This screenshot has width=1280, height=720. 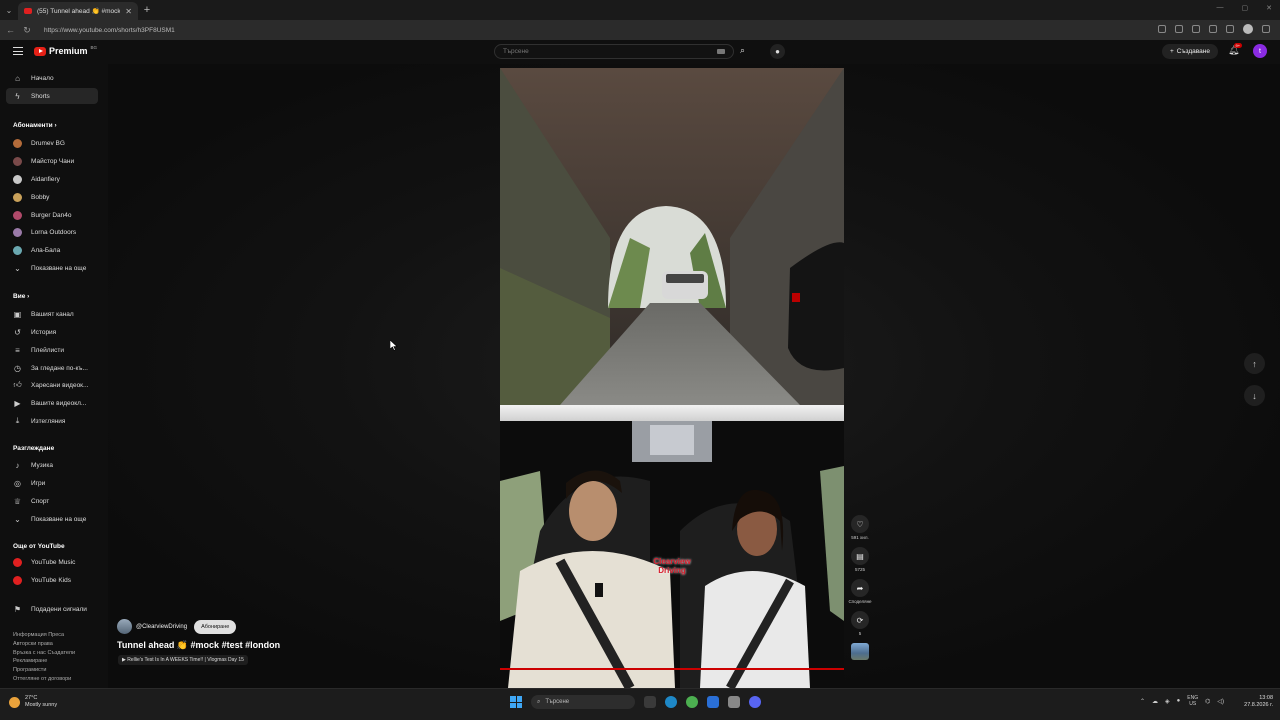 What do you see at coordinates (721, 51) in the screenshot?
I see `keyboard-icon` at bounding box center [721, 51].